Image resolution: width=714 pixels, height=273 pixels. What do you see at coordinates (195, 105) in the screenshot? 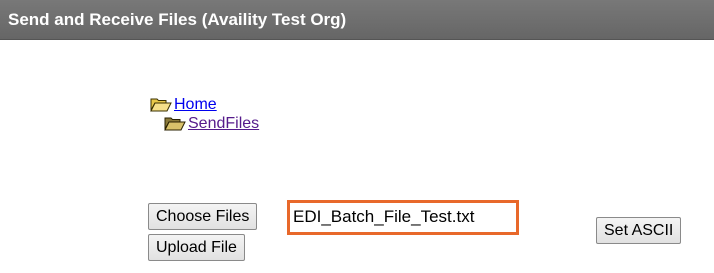
I see `tree-link-home: Home` at bounding box center [195, 105].